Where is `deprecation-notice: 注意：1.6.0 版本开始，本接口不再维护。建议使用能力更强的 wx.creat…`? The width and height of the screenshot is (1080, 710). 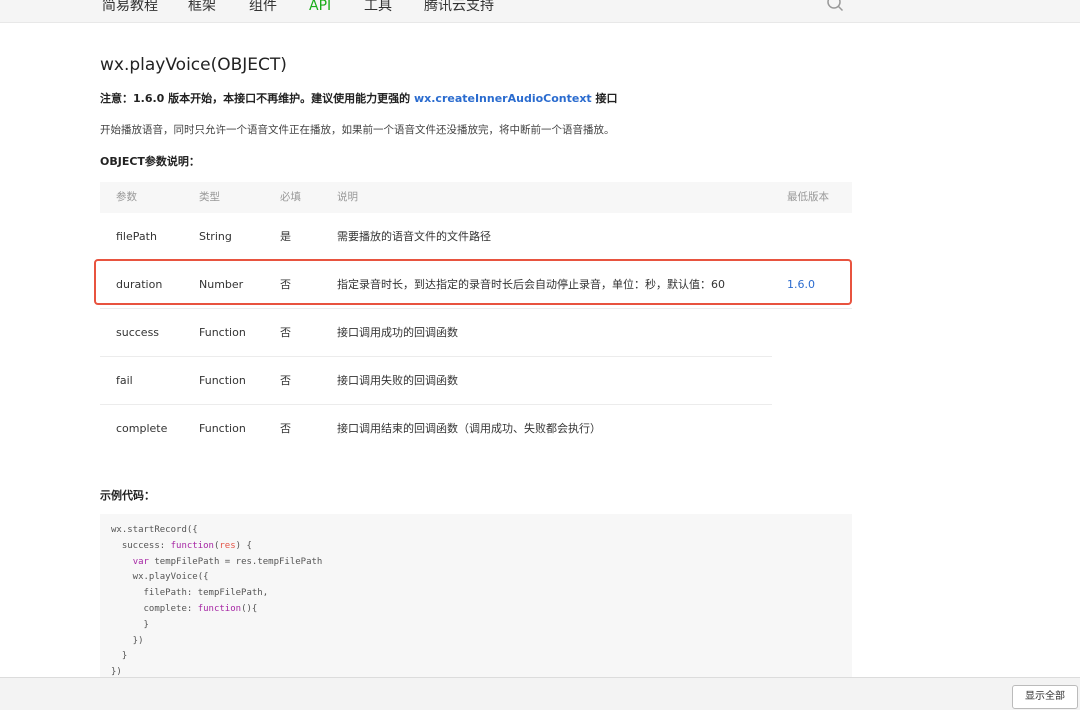 deprecation-notice: 注意：1.6.0 版本开始，本接口不再维护。建议使用能力更强的 wx.creat… is located at coordinates (359, 98).